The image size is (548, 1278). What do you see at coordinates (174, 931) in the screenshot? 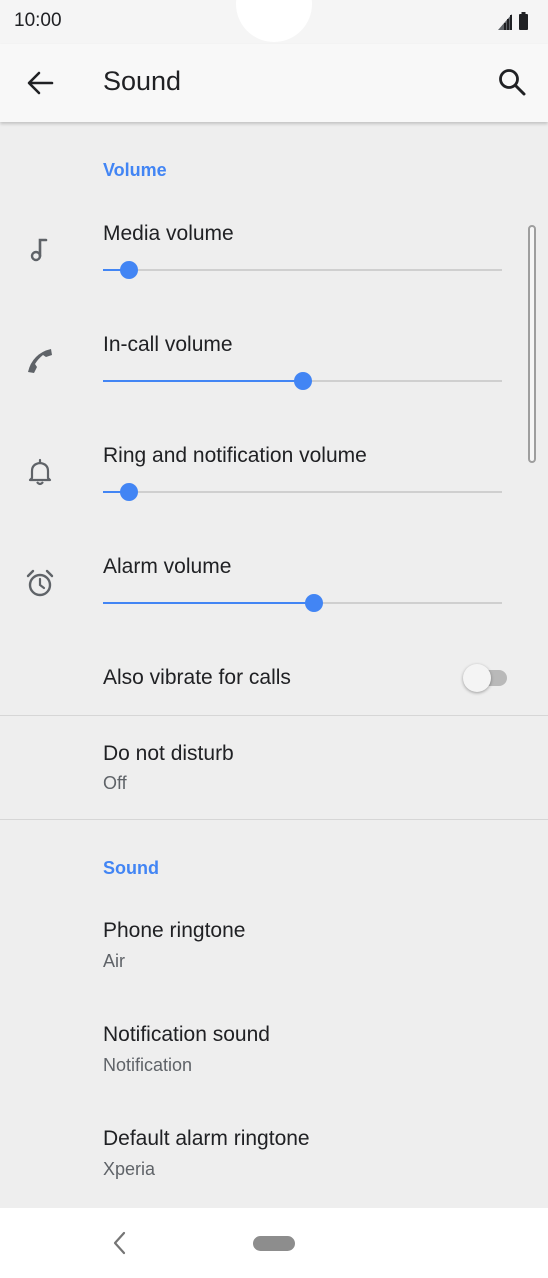
I see `phone-ringtone-title: Phone ringtone` at bounding box center [174, 931].